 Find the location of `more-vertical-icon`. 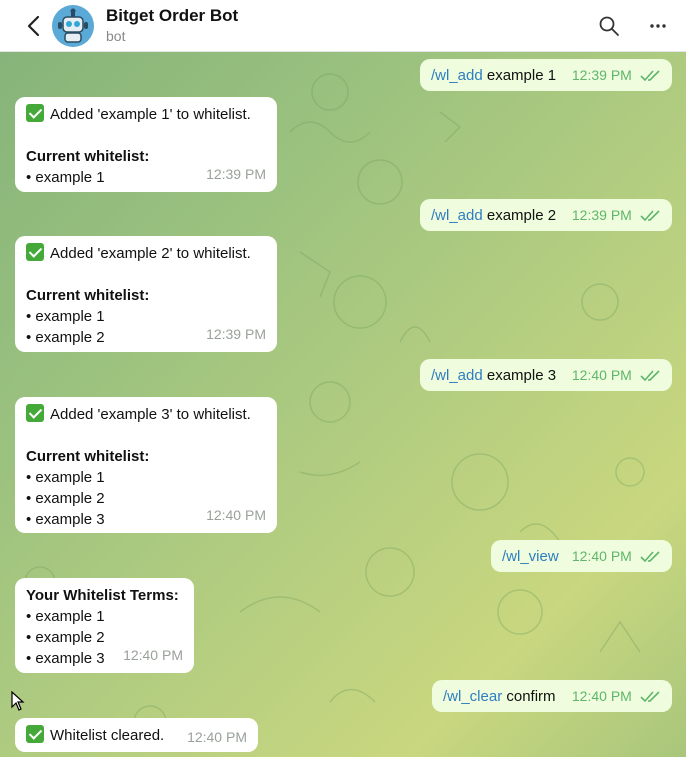

more-vertical-icon is located at coordinates (658, 26).